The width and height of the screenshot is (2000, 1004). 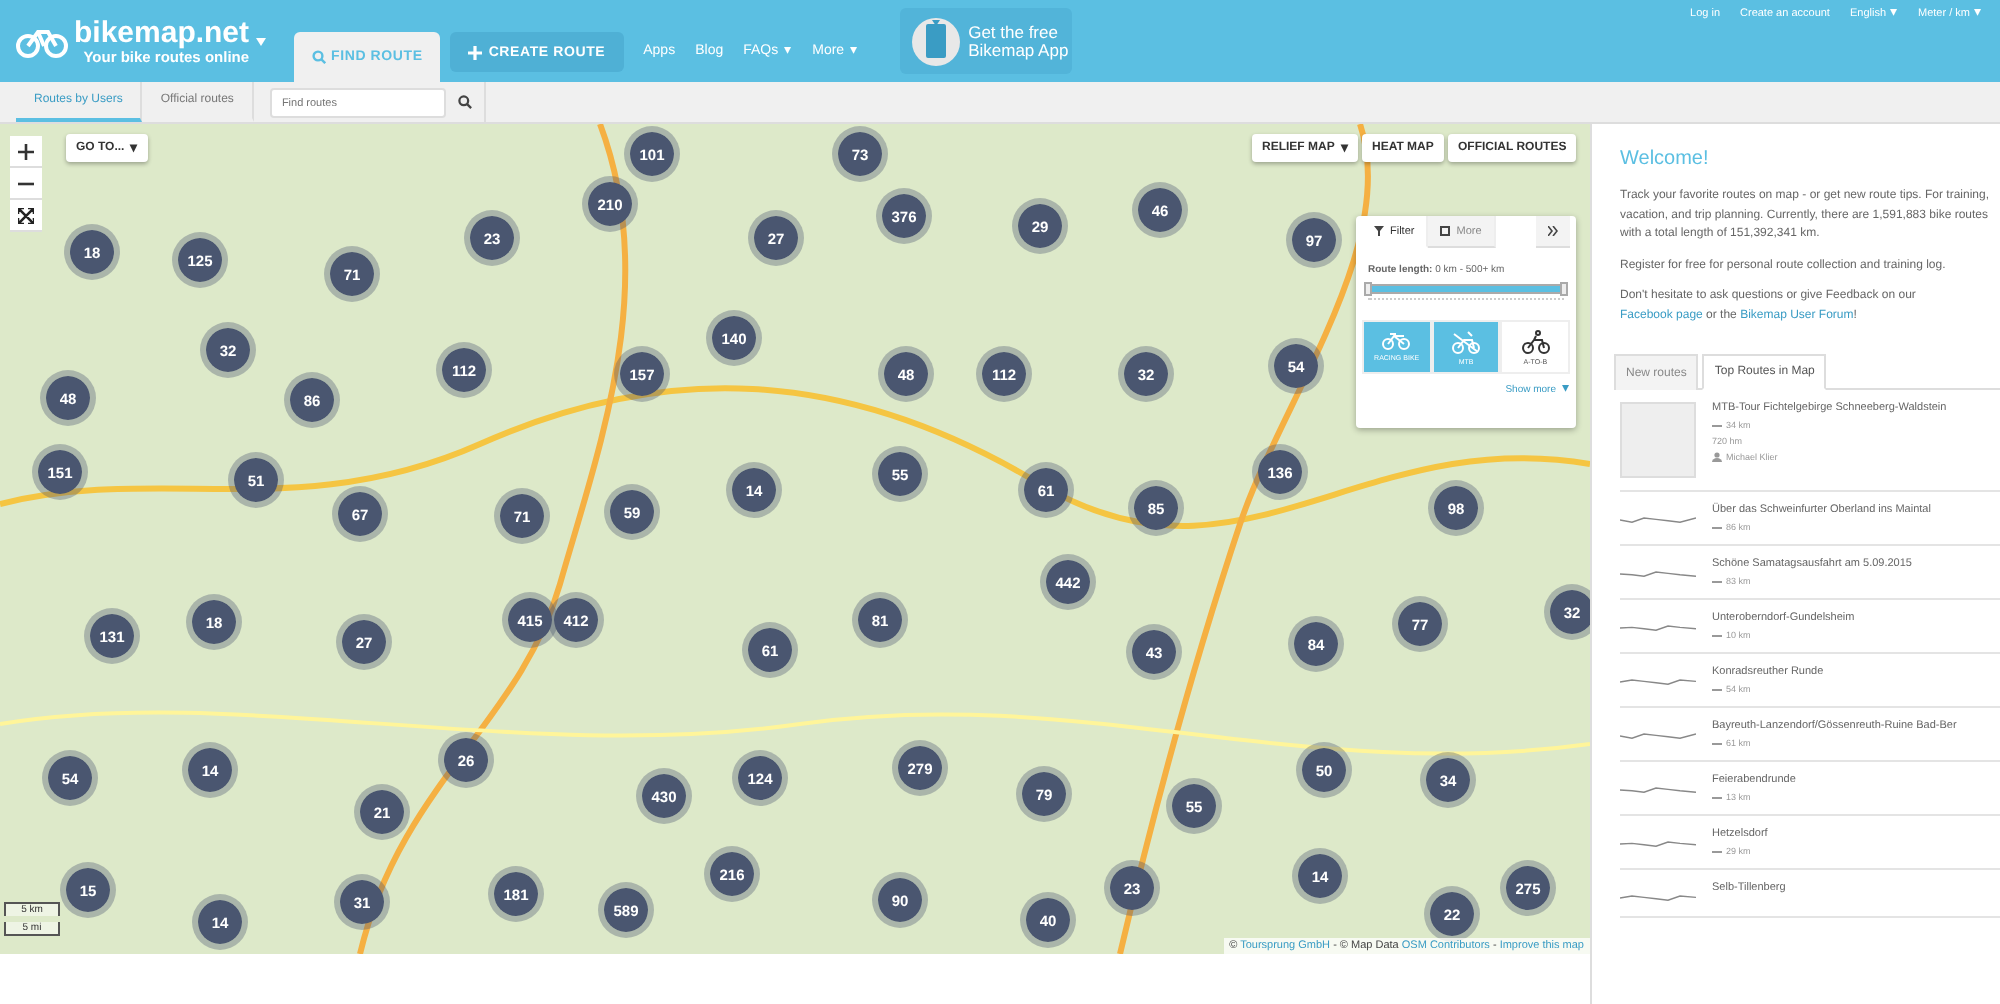 What do you see at coordinates (1658, 440) in the screenshot?
I see `photo-placeholder` at bounding box center [1658, 440].